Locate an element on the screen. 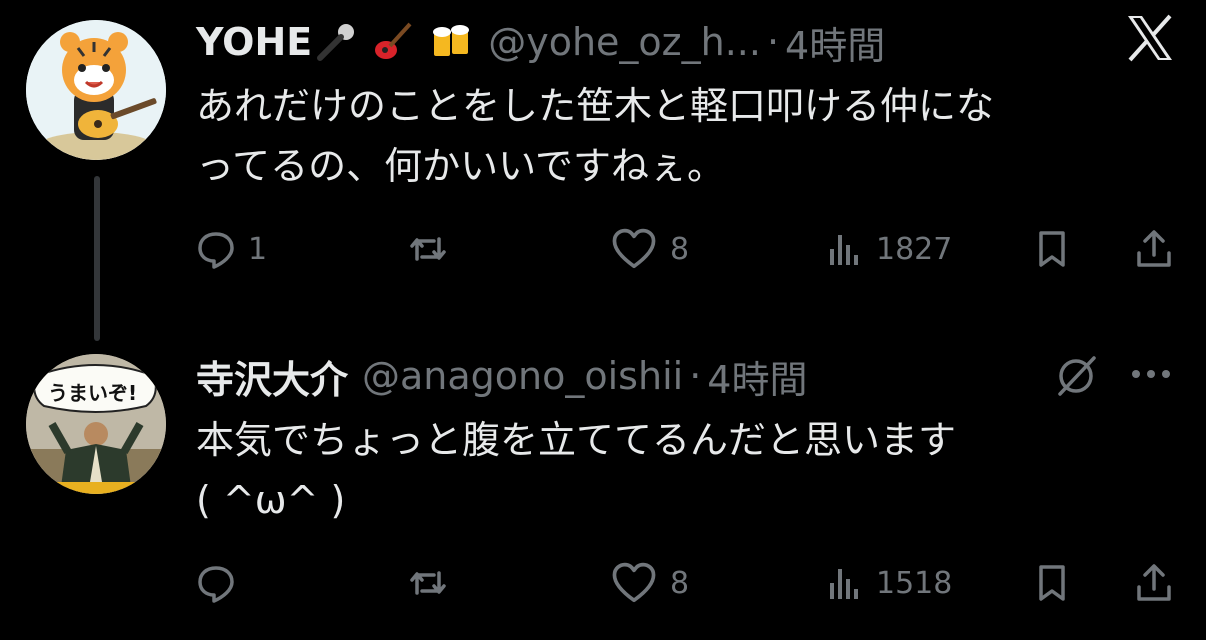 This screenshot has width=1206, height=640. guitar-emoji is located at coordinates (393, 40).